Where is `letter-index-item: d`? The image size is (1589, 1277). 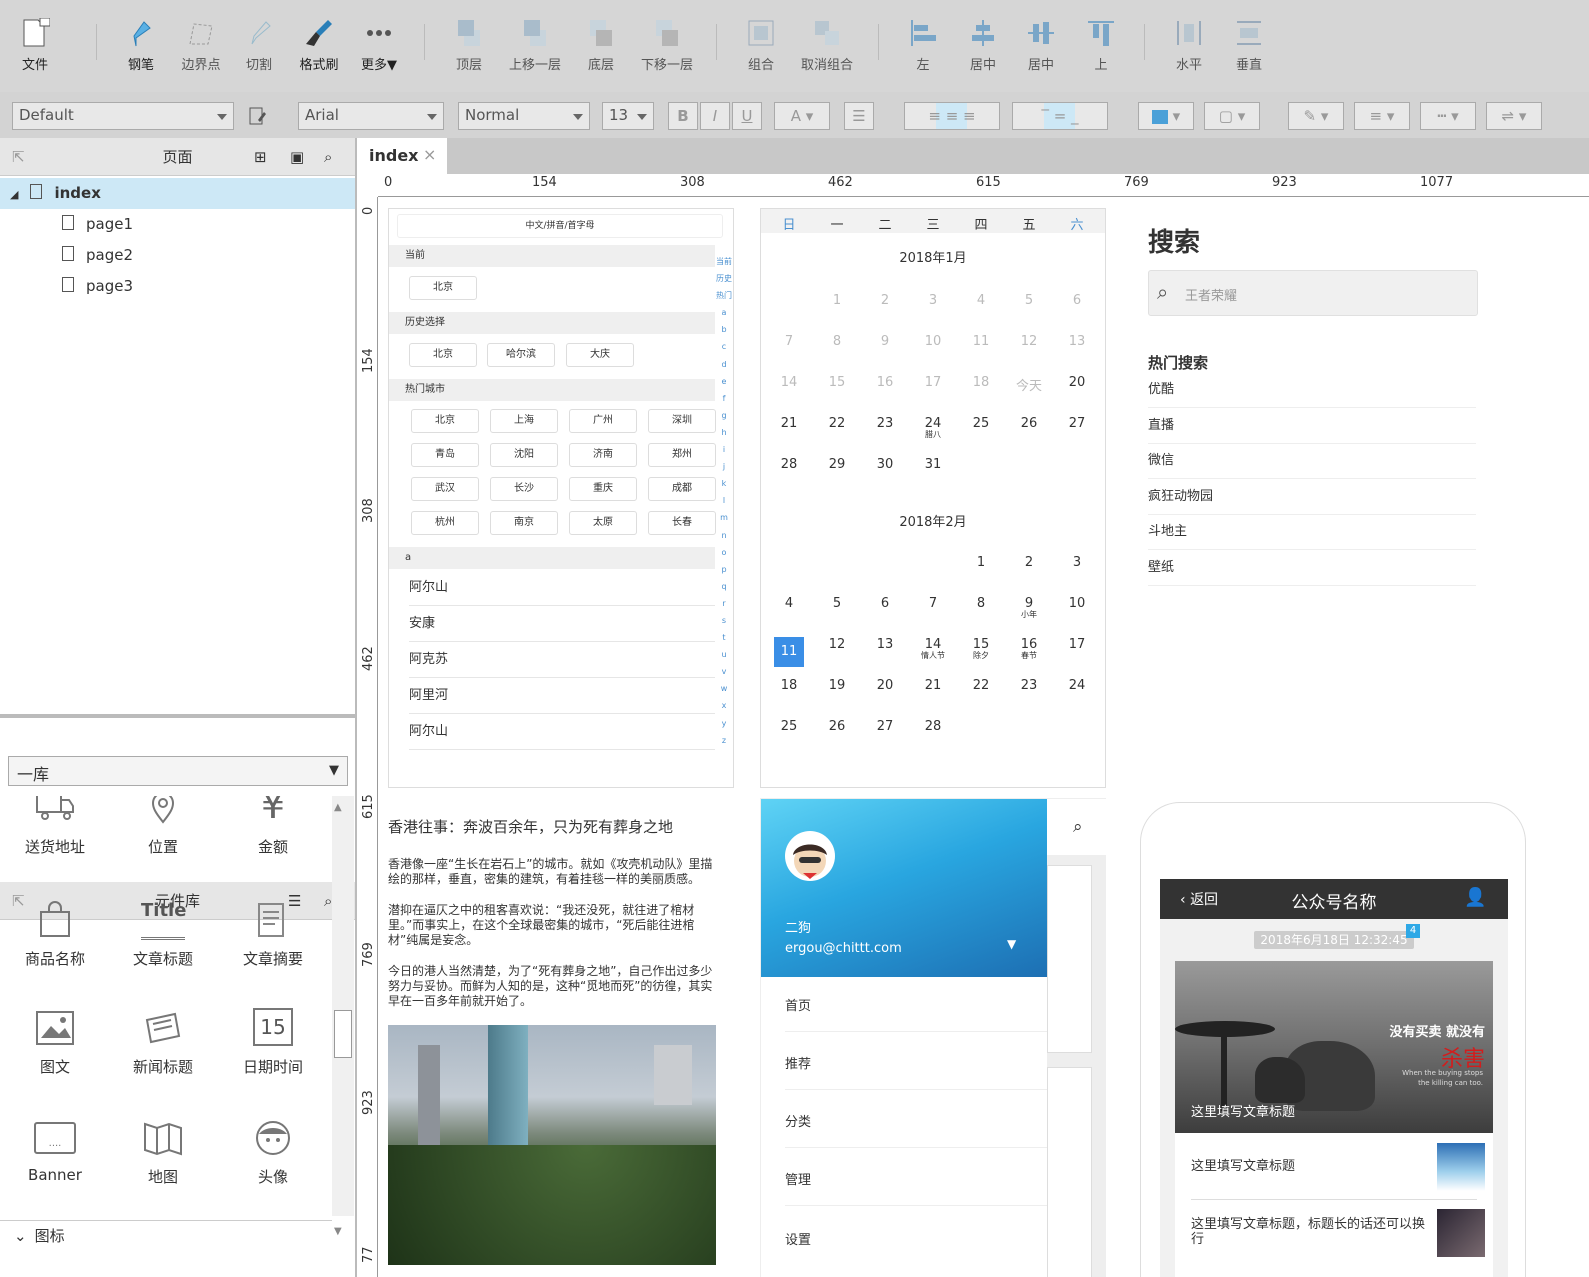 letter-index-item: d is located at coordinates (724, 364).